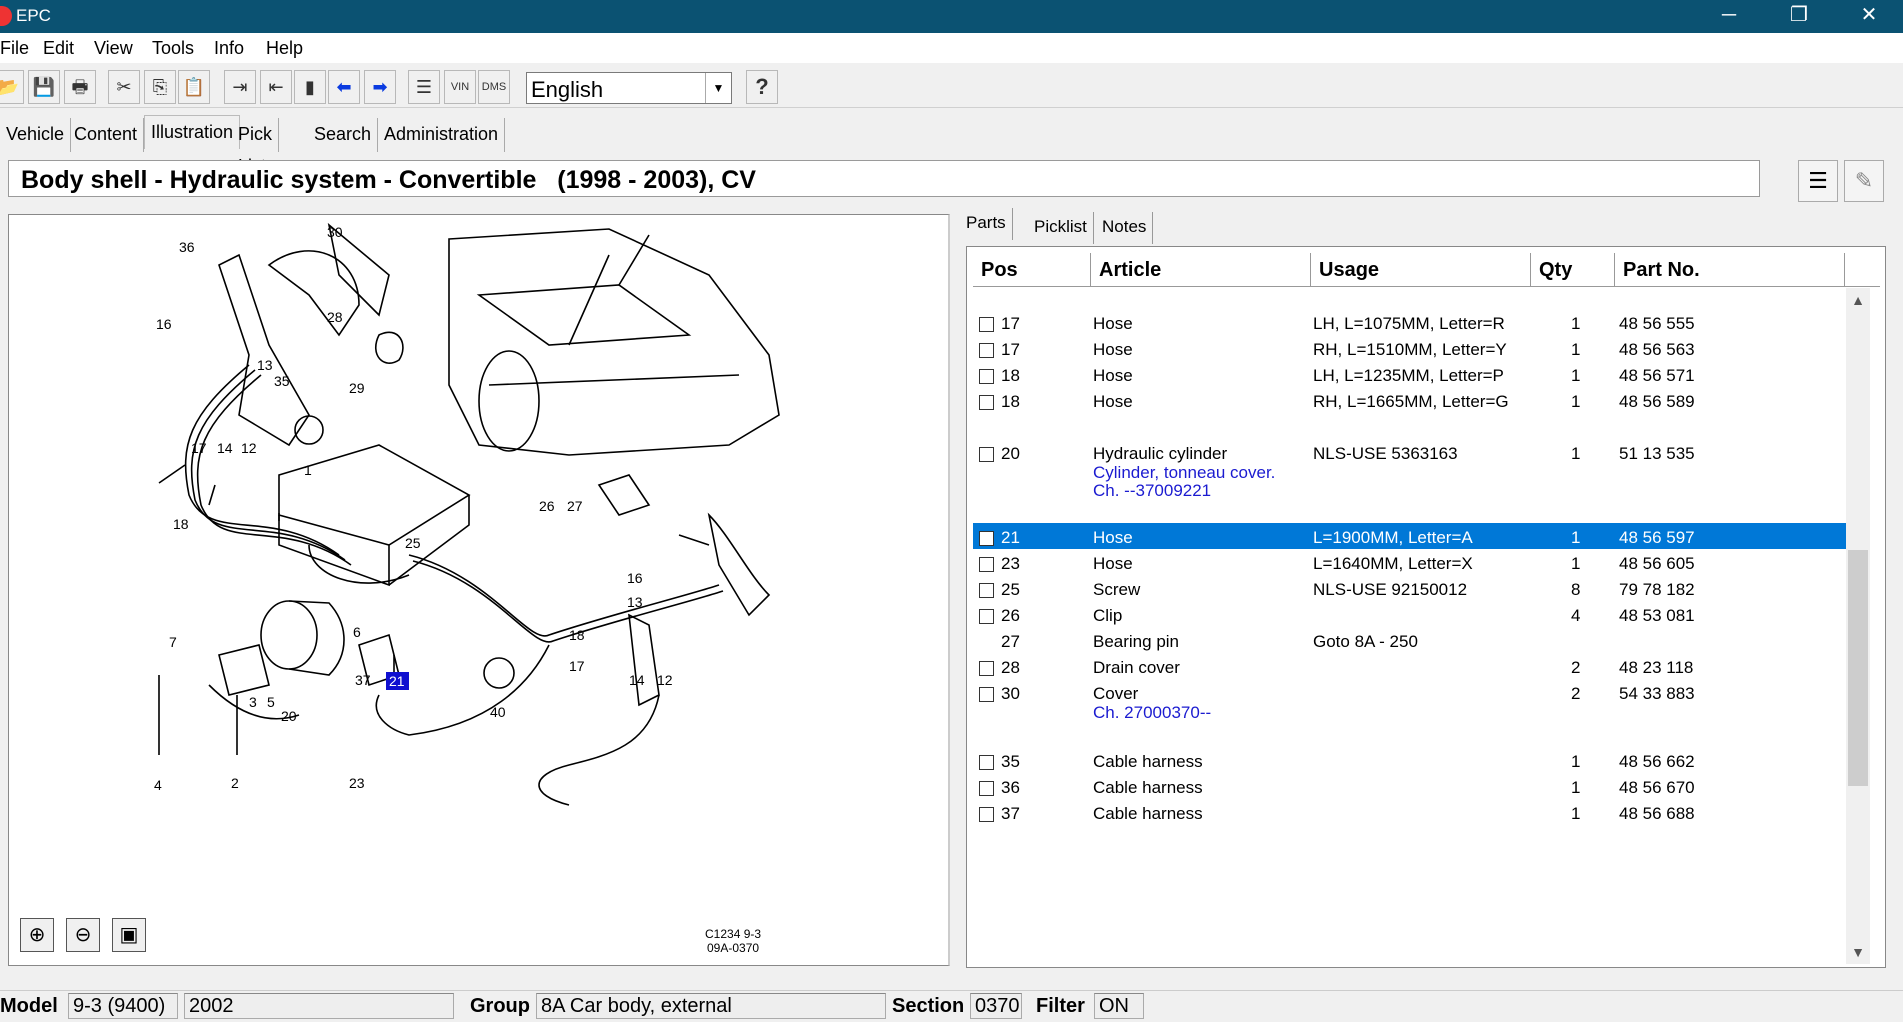 Image resolution: width=1903 pixels, height=1022 pixels. What do you see at coordinates (718, 88) in the screenshot?
I see `chevron-down-icon: ▼` at bounding box center [718, 88].